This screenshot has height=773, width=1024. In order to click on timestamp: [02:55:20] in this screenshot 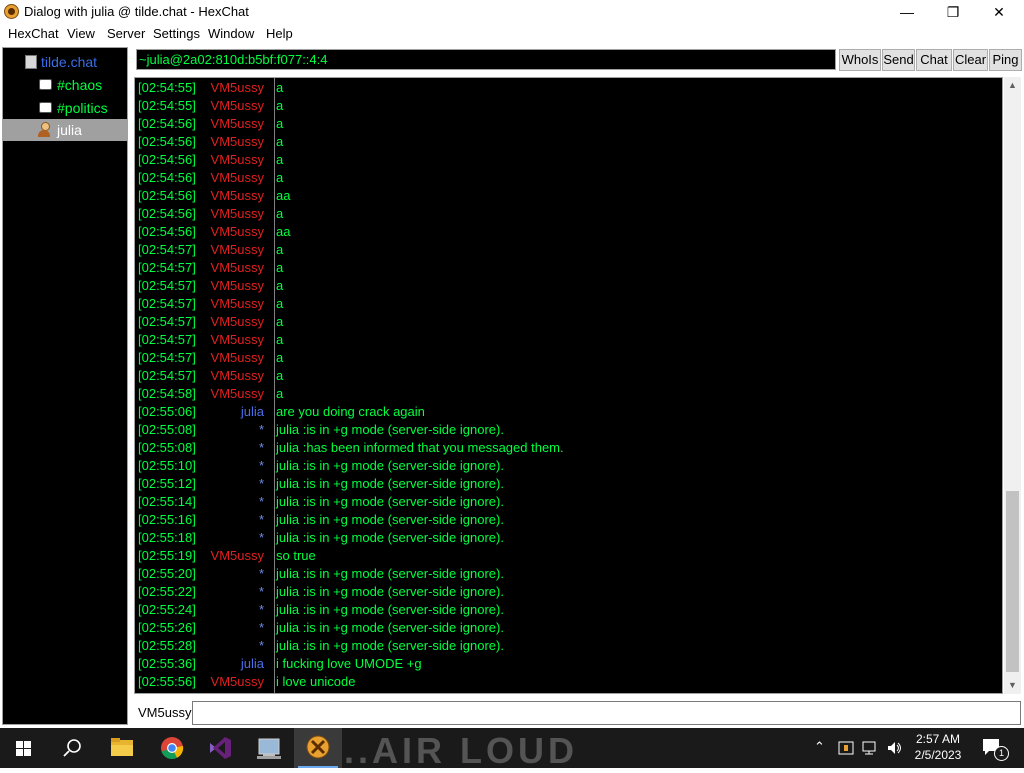, I will do `click(167, 573)`.